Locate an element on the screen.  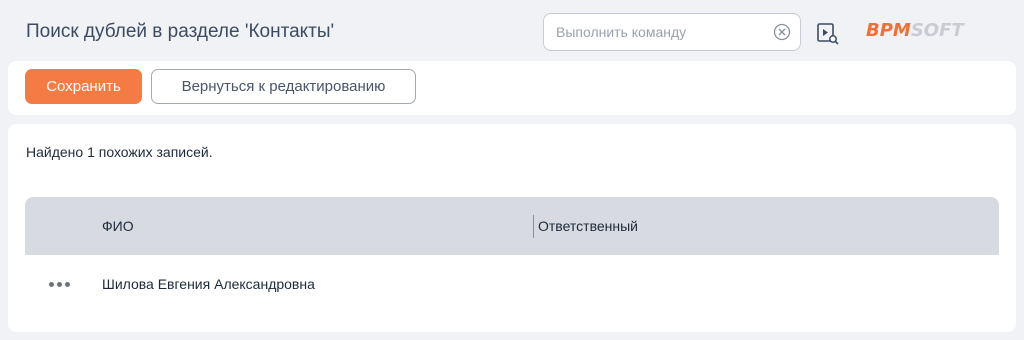
save-button: Сохранить is located at coordinates (83, 86).